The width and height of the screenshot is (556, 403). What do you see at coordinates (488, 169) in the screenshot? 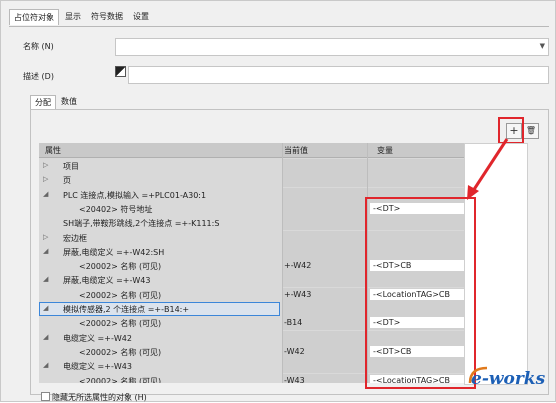
I see `annotation-arrow` at bounding box center [488, 169].